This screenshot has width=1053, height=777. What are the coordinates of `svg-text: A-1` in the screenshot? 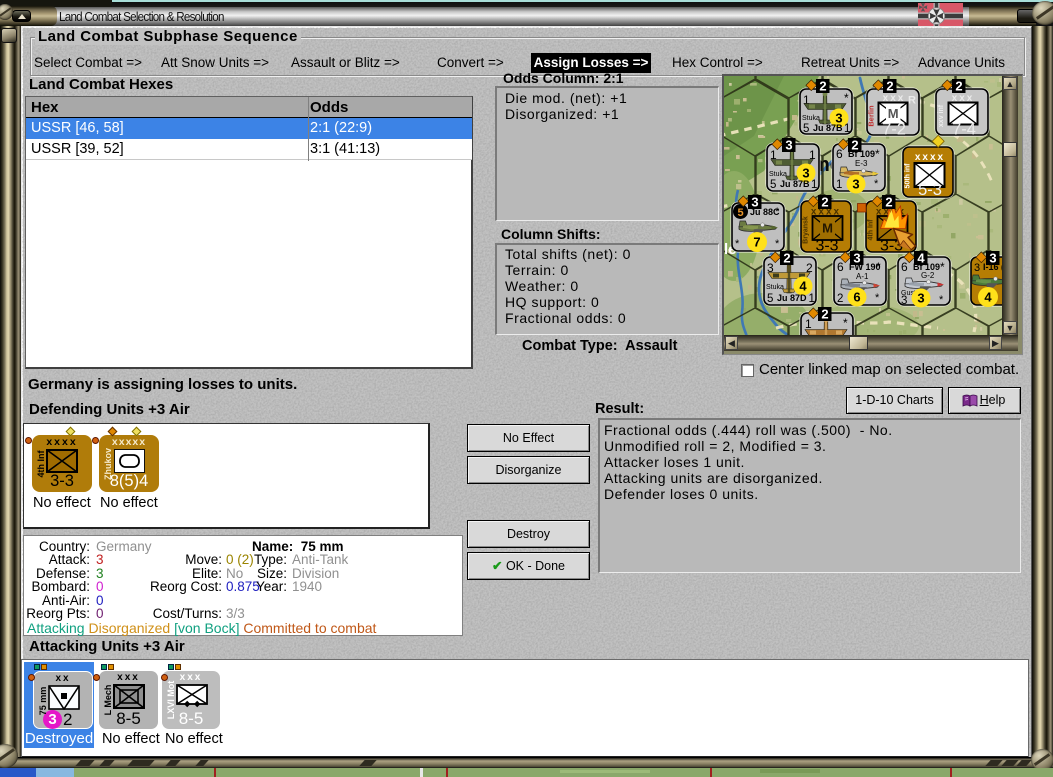 It's located at (862, 276).